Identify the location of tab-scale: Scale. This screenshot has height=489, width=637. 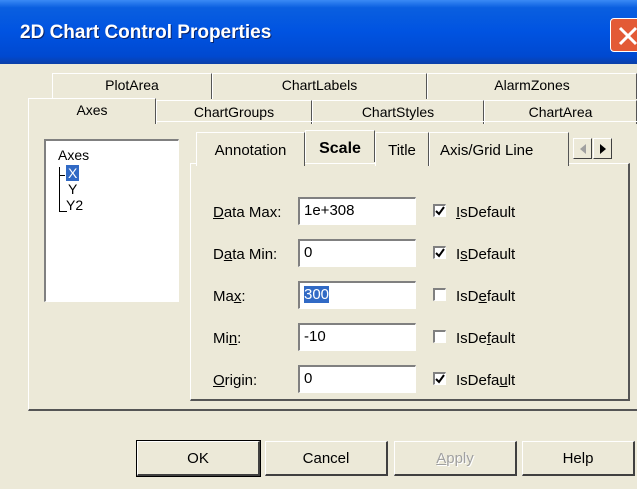
(340, 146).